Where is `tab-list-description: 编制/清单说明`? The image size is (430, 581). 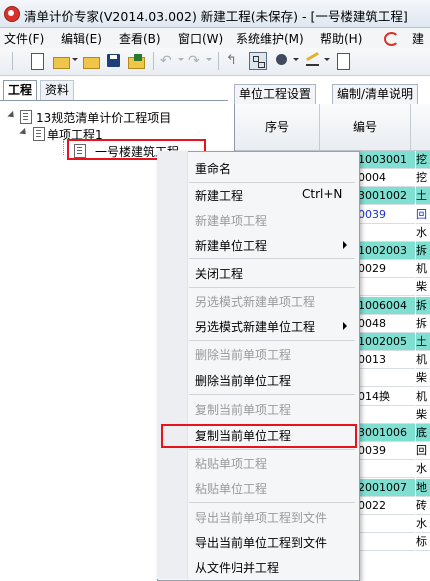 tab-list-description: 编制/清单说明 is located at coordinates (375, 94).